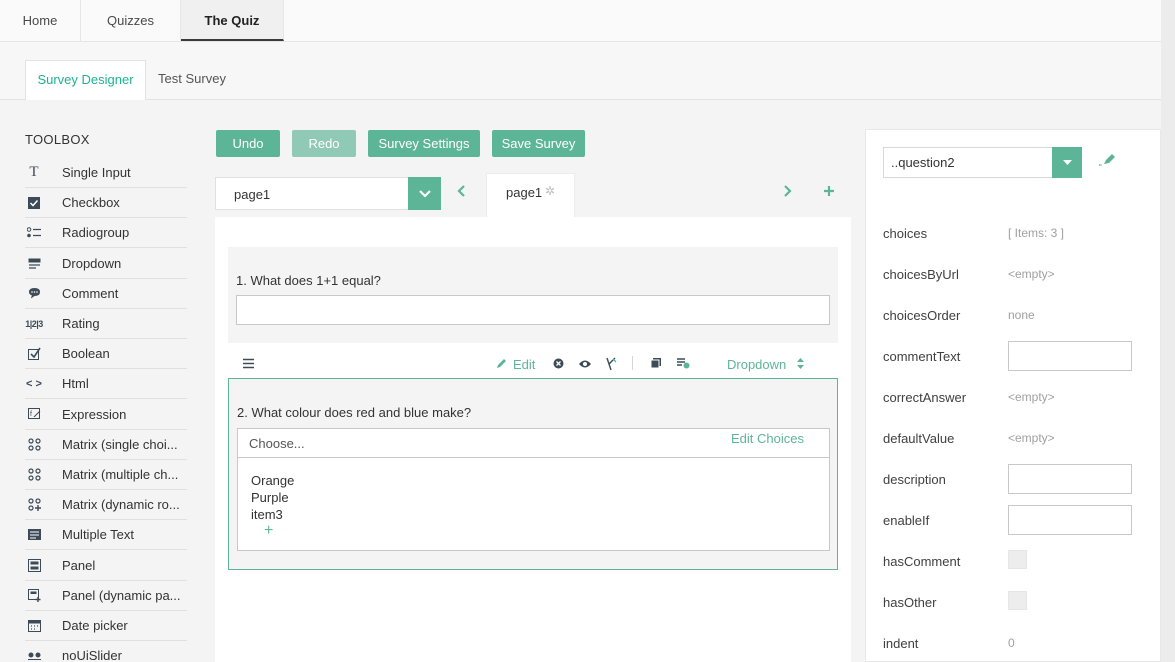  Describe the element at coordinates (550, 191) in the screenshot. I see `gear-icon: ✲` at that location.